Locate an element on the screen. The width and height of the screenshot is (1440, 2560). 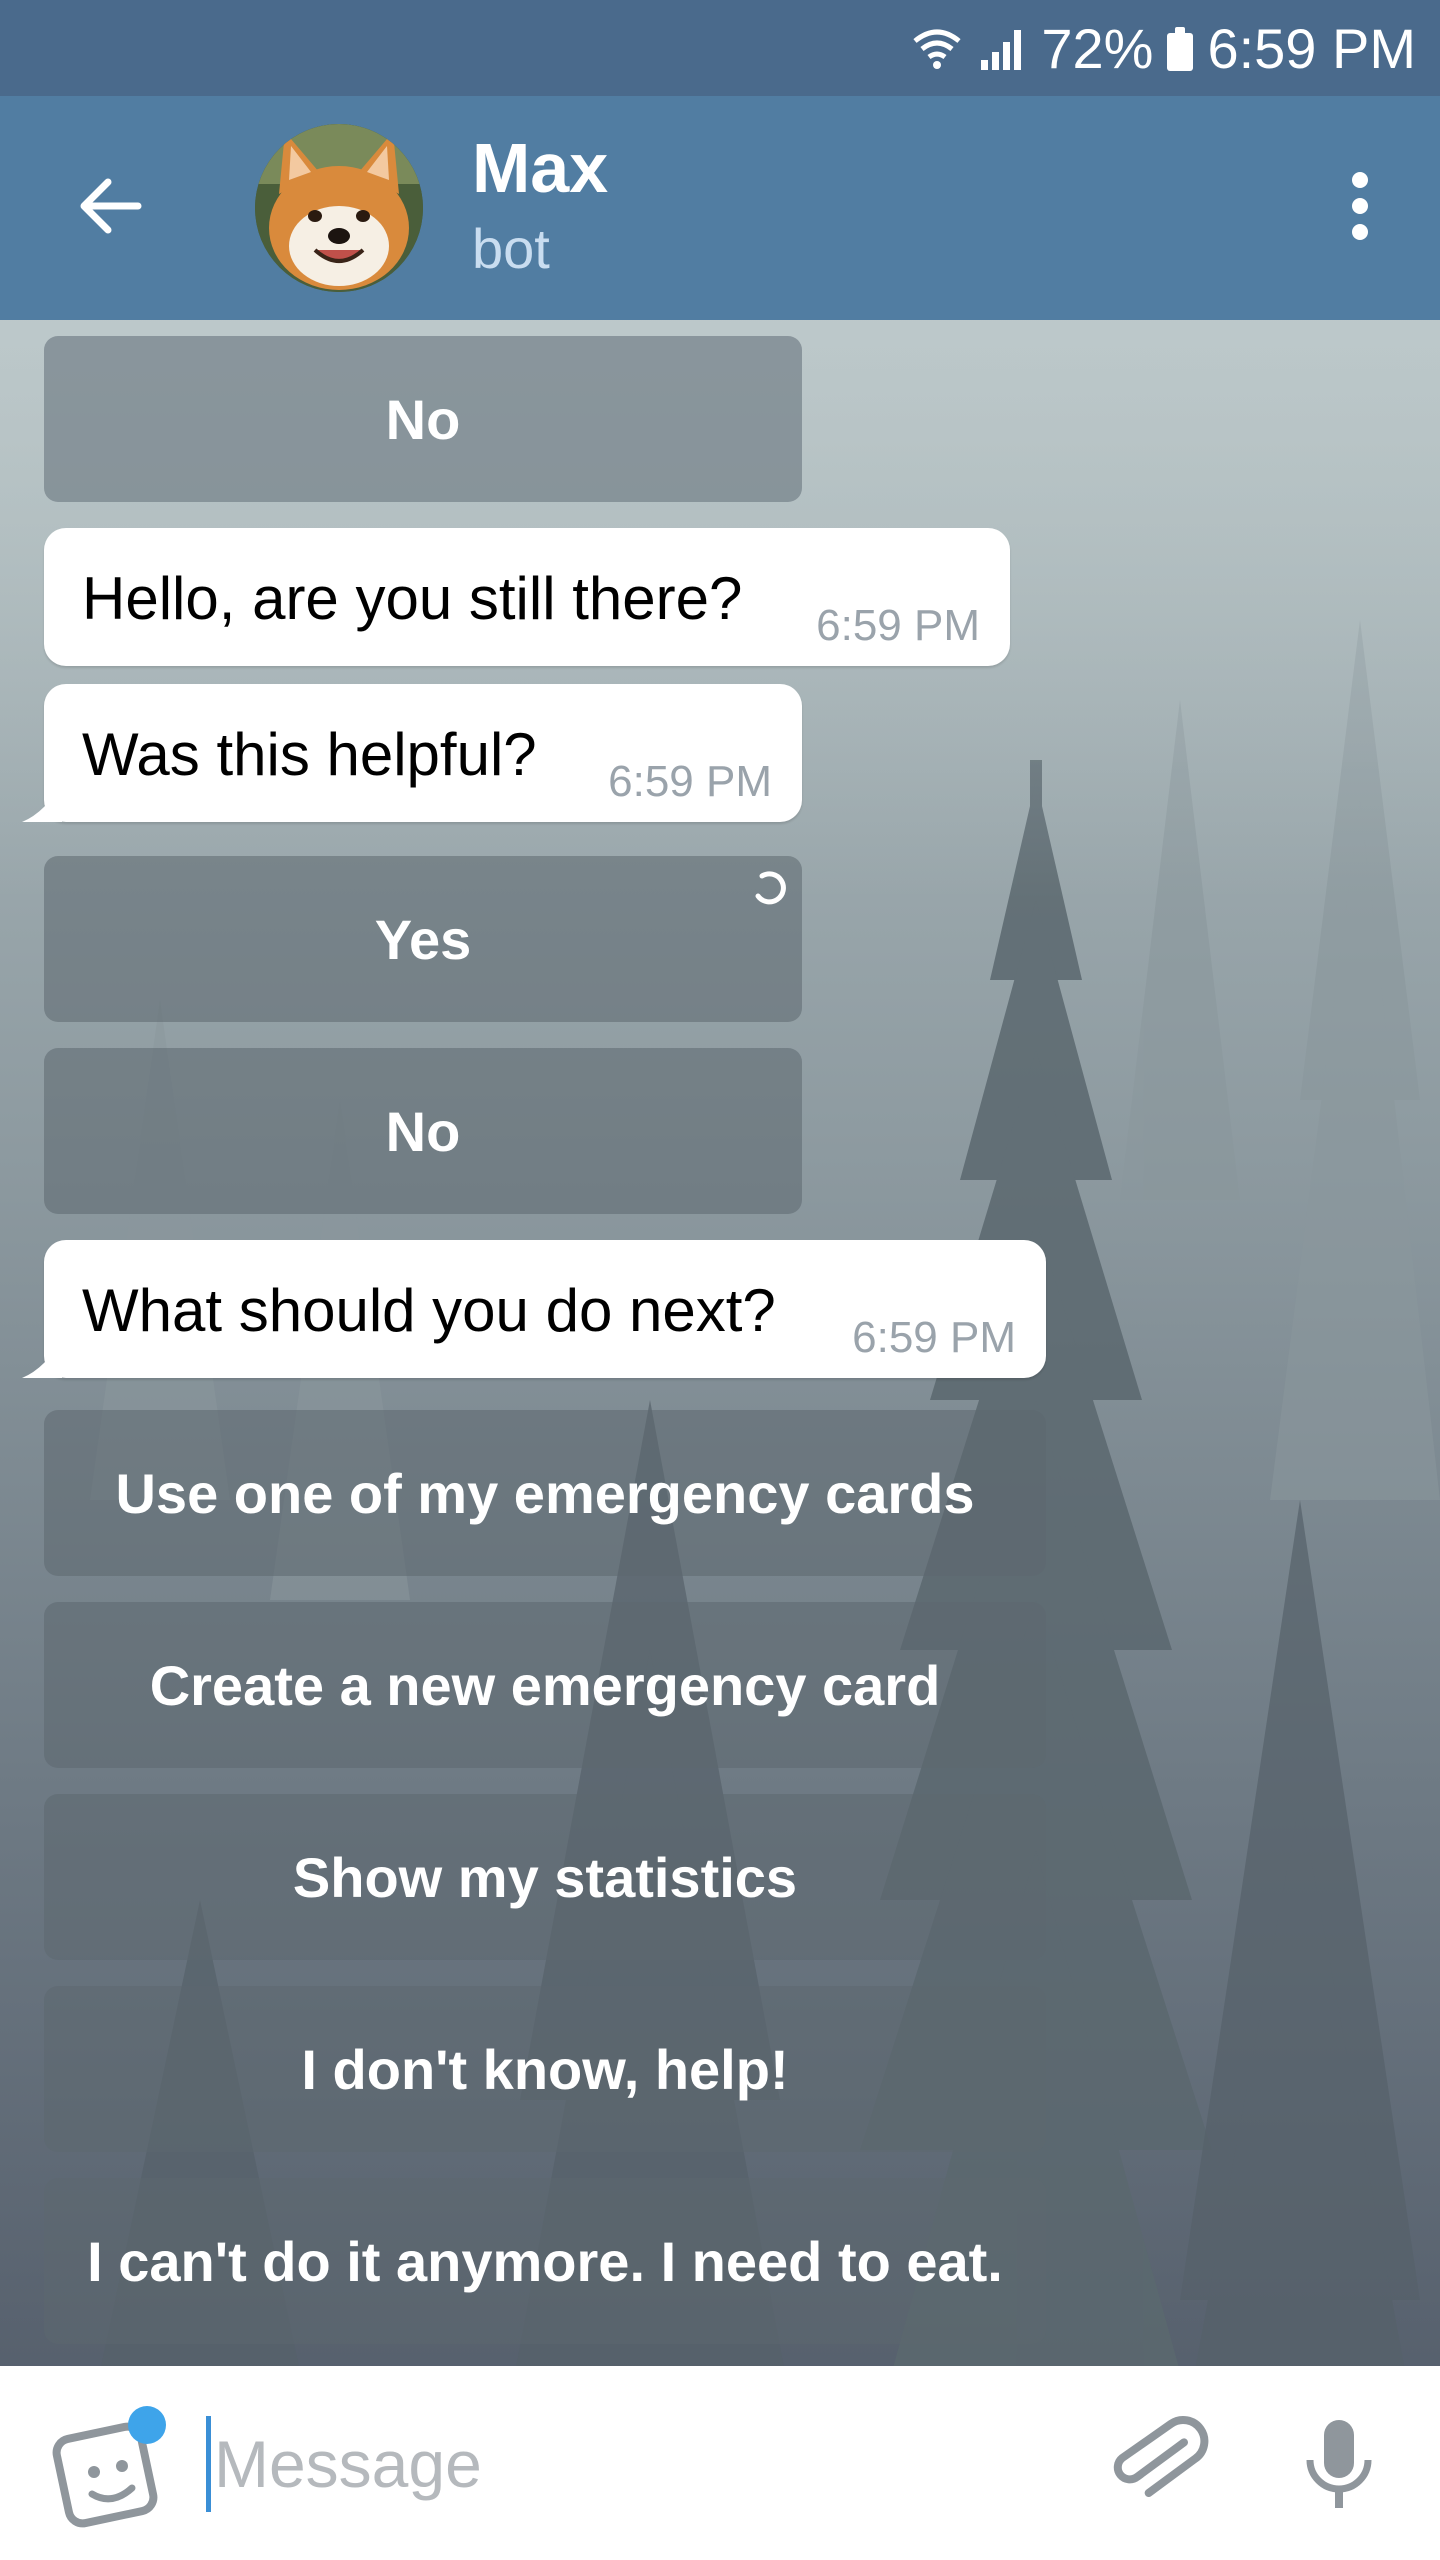
reply-button-label: Use one of my emergency cards is located at coordinates (545, 1493).